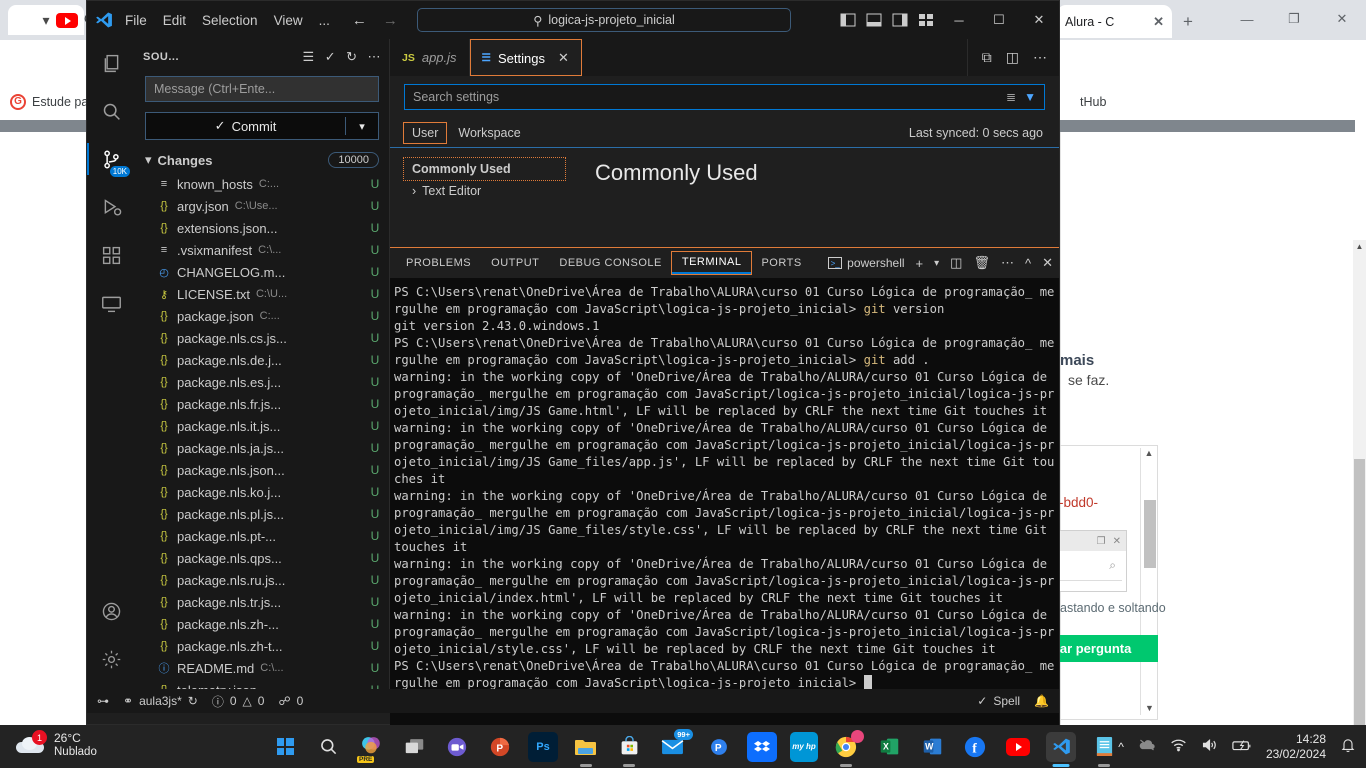 The height and width of the screenshot is (768, 1366). I want to click on activity-extensions, so click(111, 255).